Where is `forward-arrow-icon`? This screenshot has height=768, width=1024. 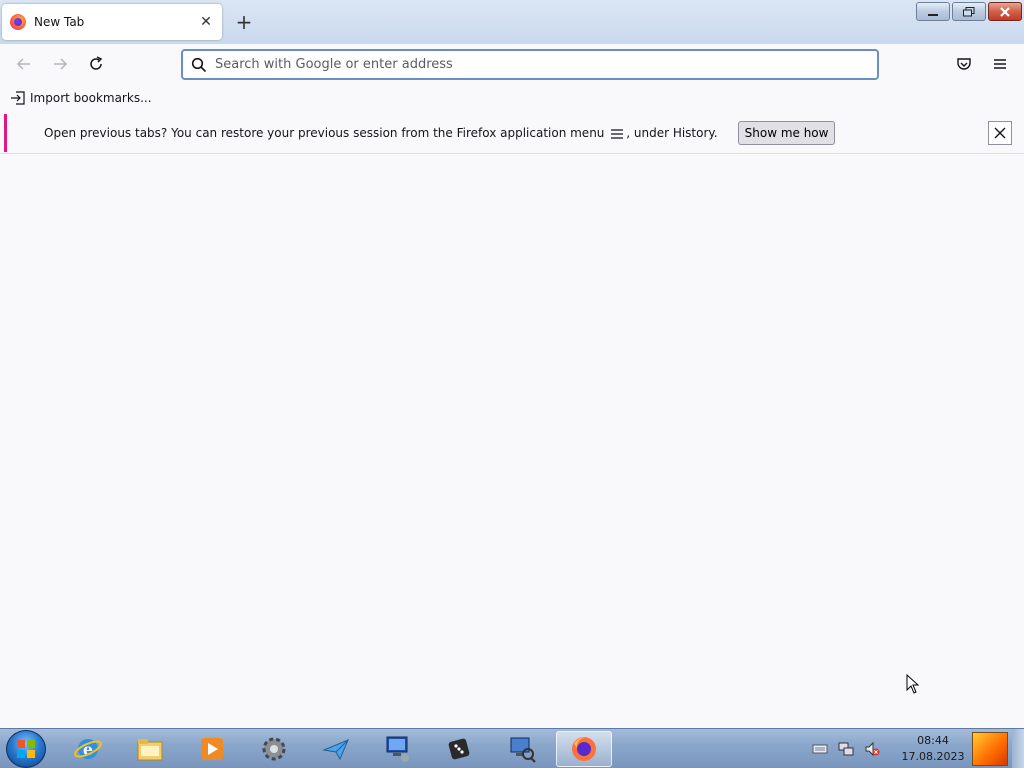 forward-arrow-icon is located at coordinates (61, 64).